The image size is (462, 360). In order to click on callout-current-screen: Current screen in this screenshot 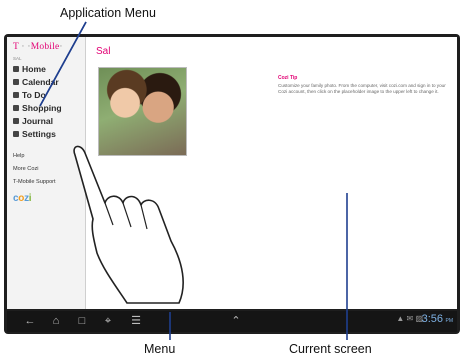, I will do `click(330, 349)`.